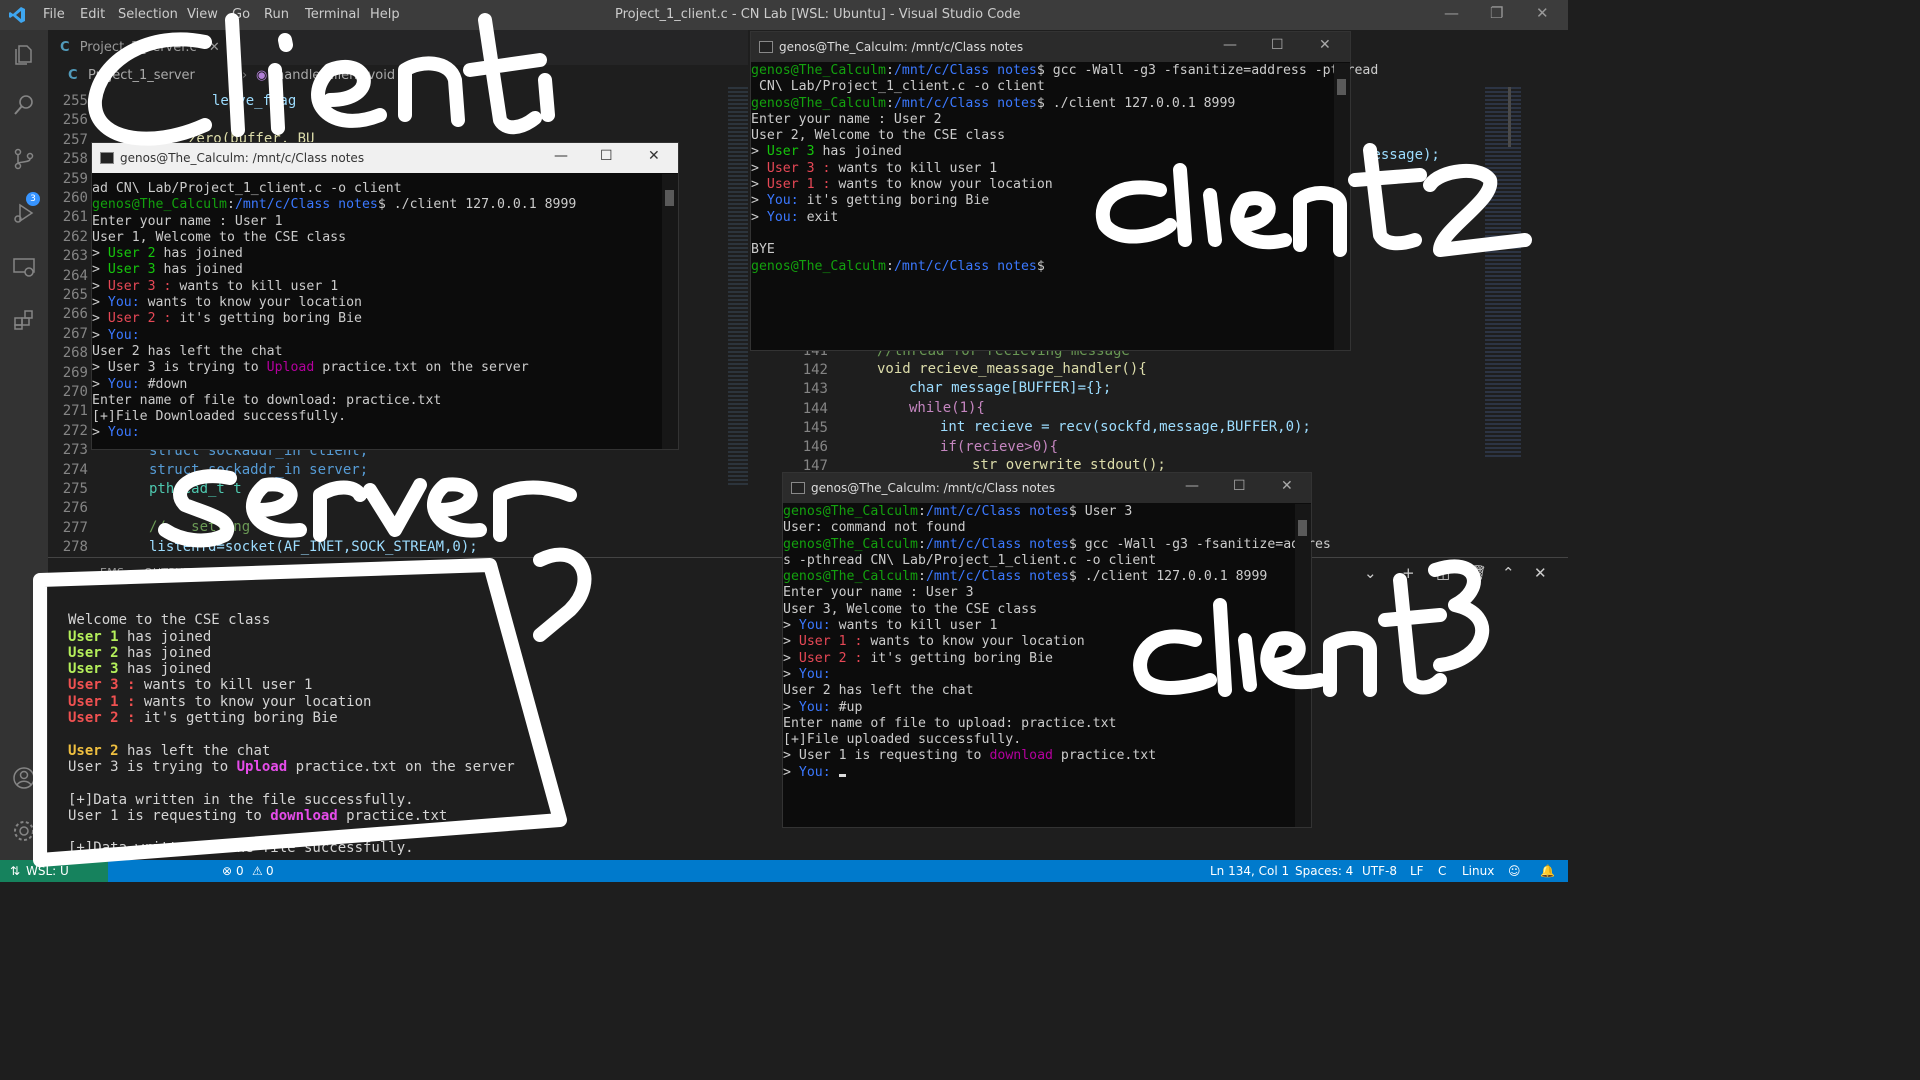 This screenshot has height=1080, width=1920. I want to click on menu-run: Run, so click(276, 14).